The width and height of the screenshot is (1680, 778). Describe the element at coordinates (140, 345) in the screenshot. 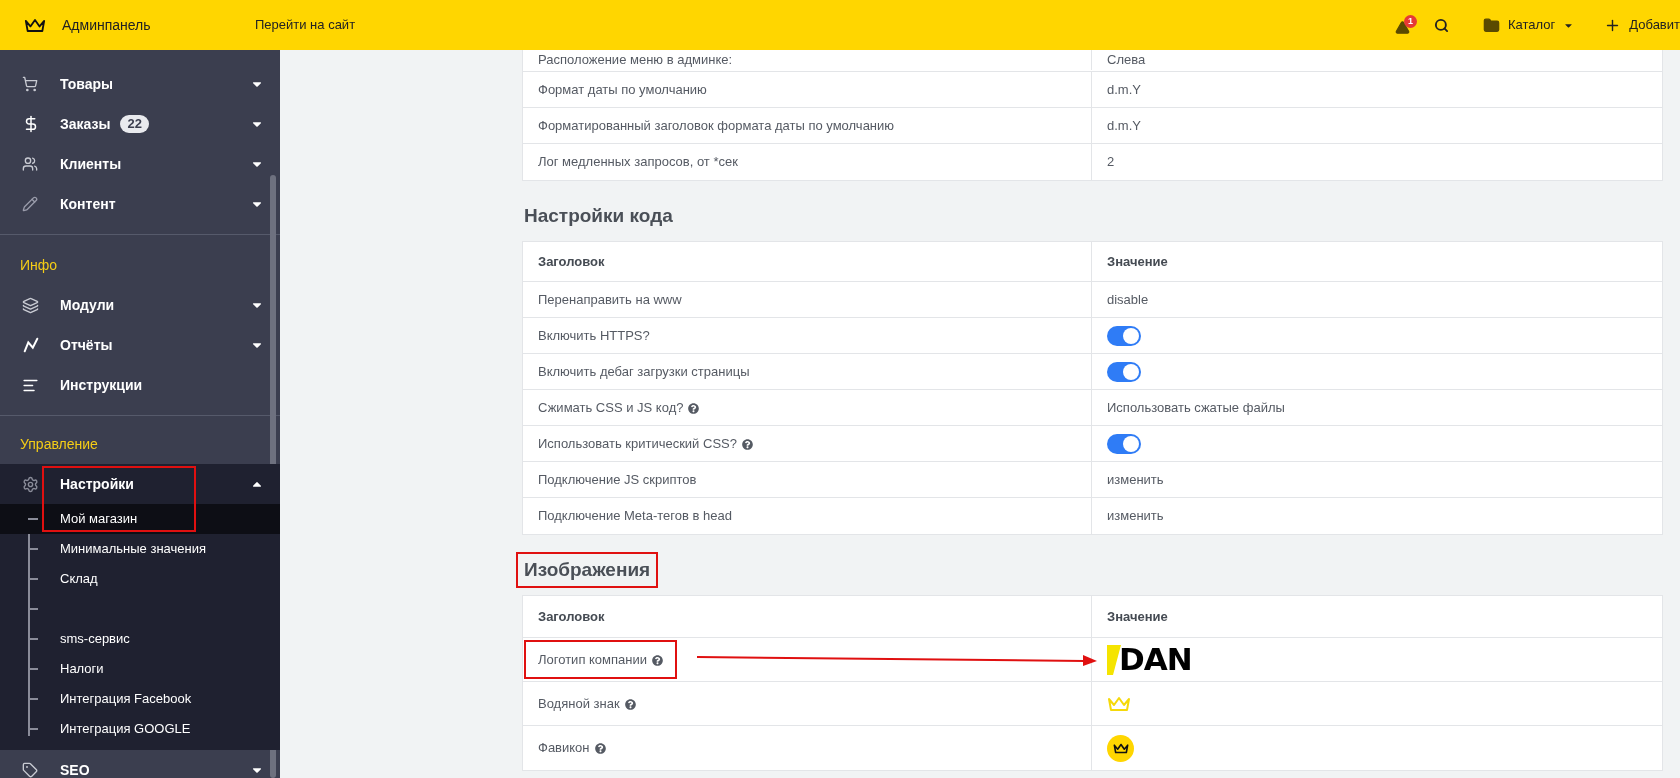

I see `sidebar-item: Отчёты` at that location.